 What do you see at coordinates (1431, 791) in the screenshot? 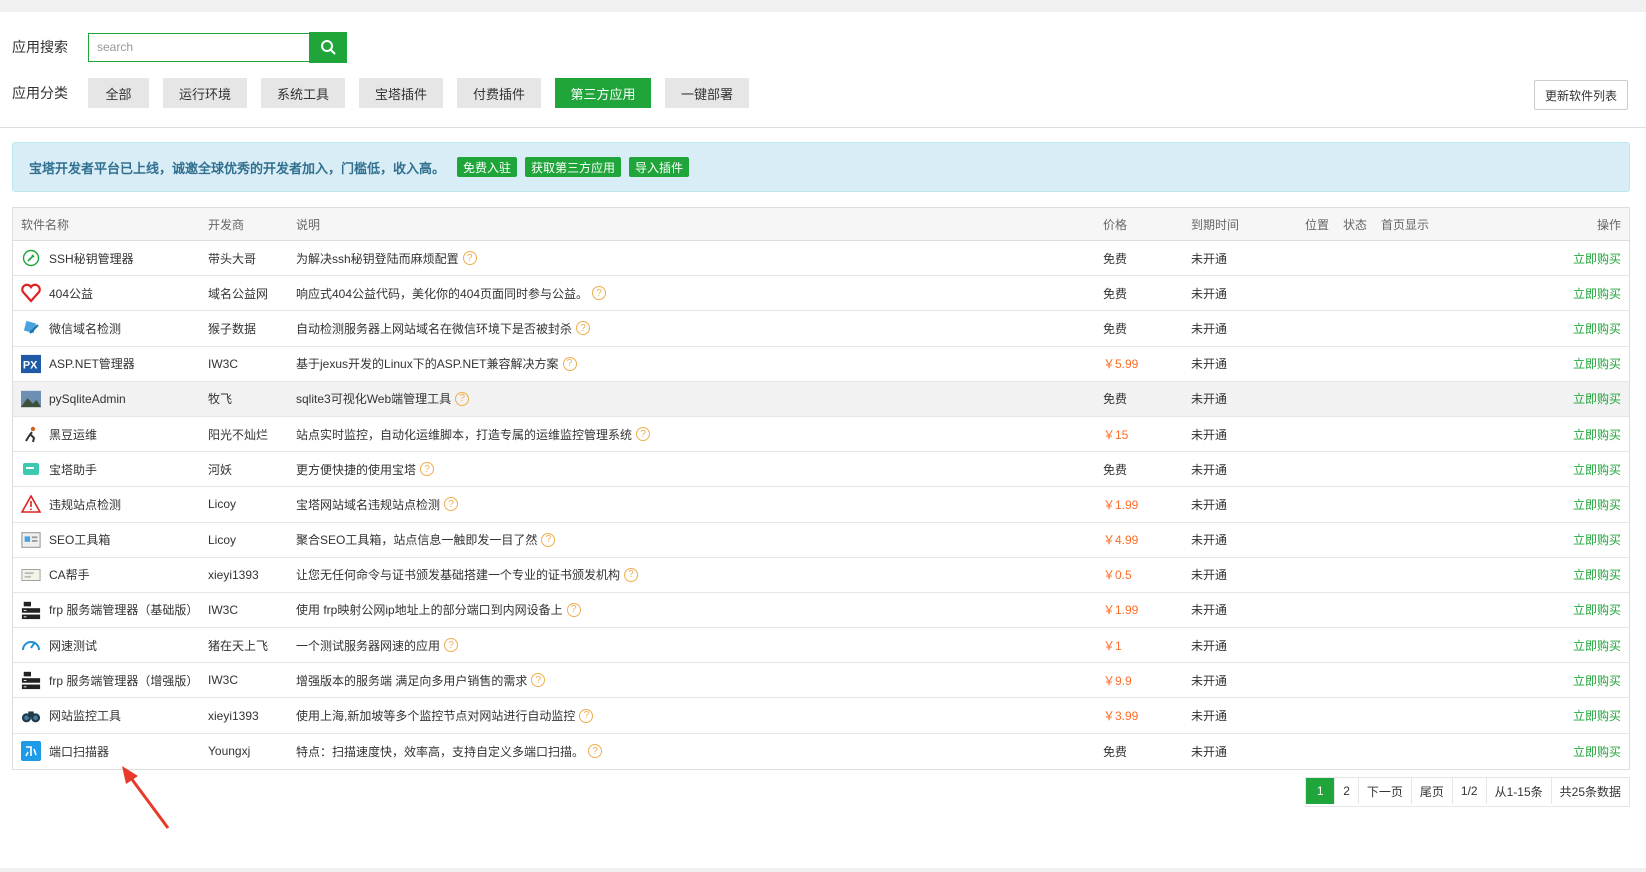
I see `last-page: 尾页` at bounding box center [1431, 791].